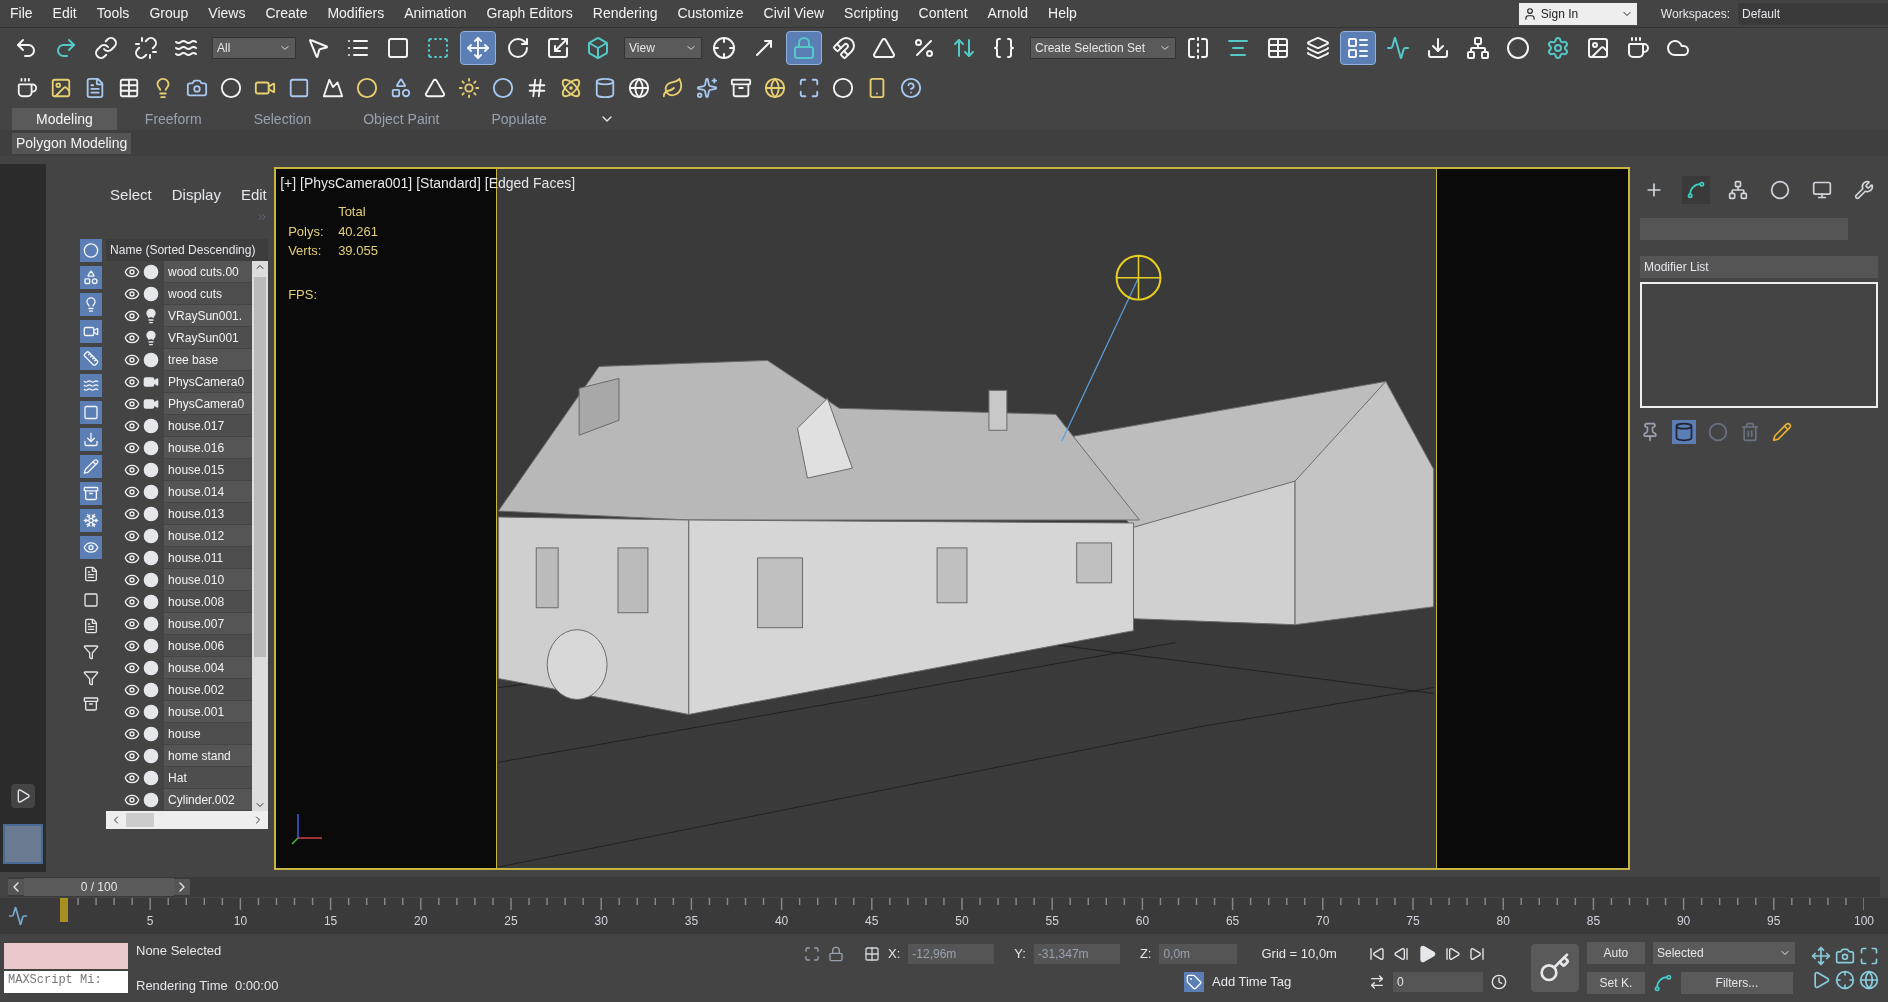 The image size is (1888, 1002). Describe the element at coordinates (231, 88) in the screenshot. I see `sphere-icon` at that location.